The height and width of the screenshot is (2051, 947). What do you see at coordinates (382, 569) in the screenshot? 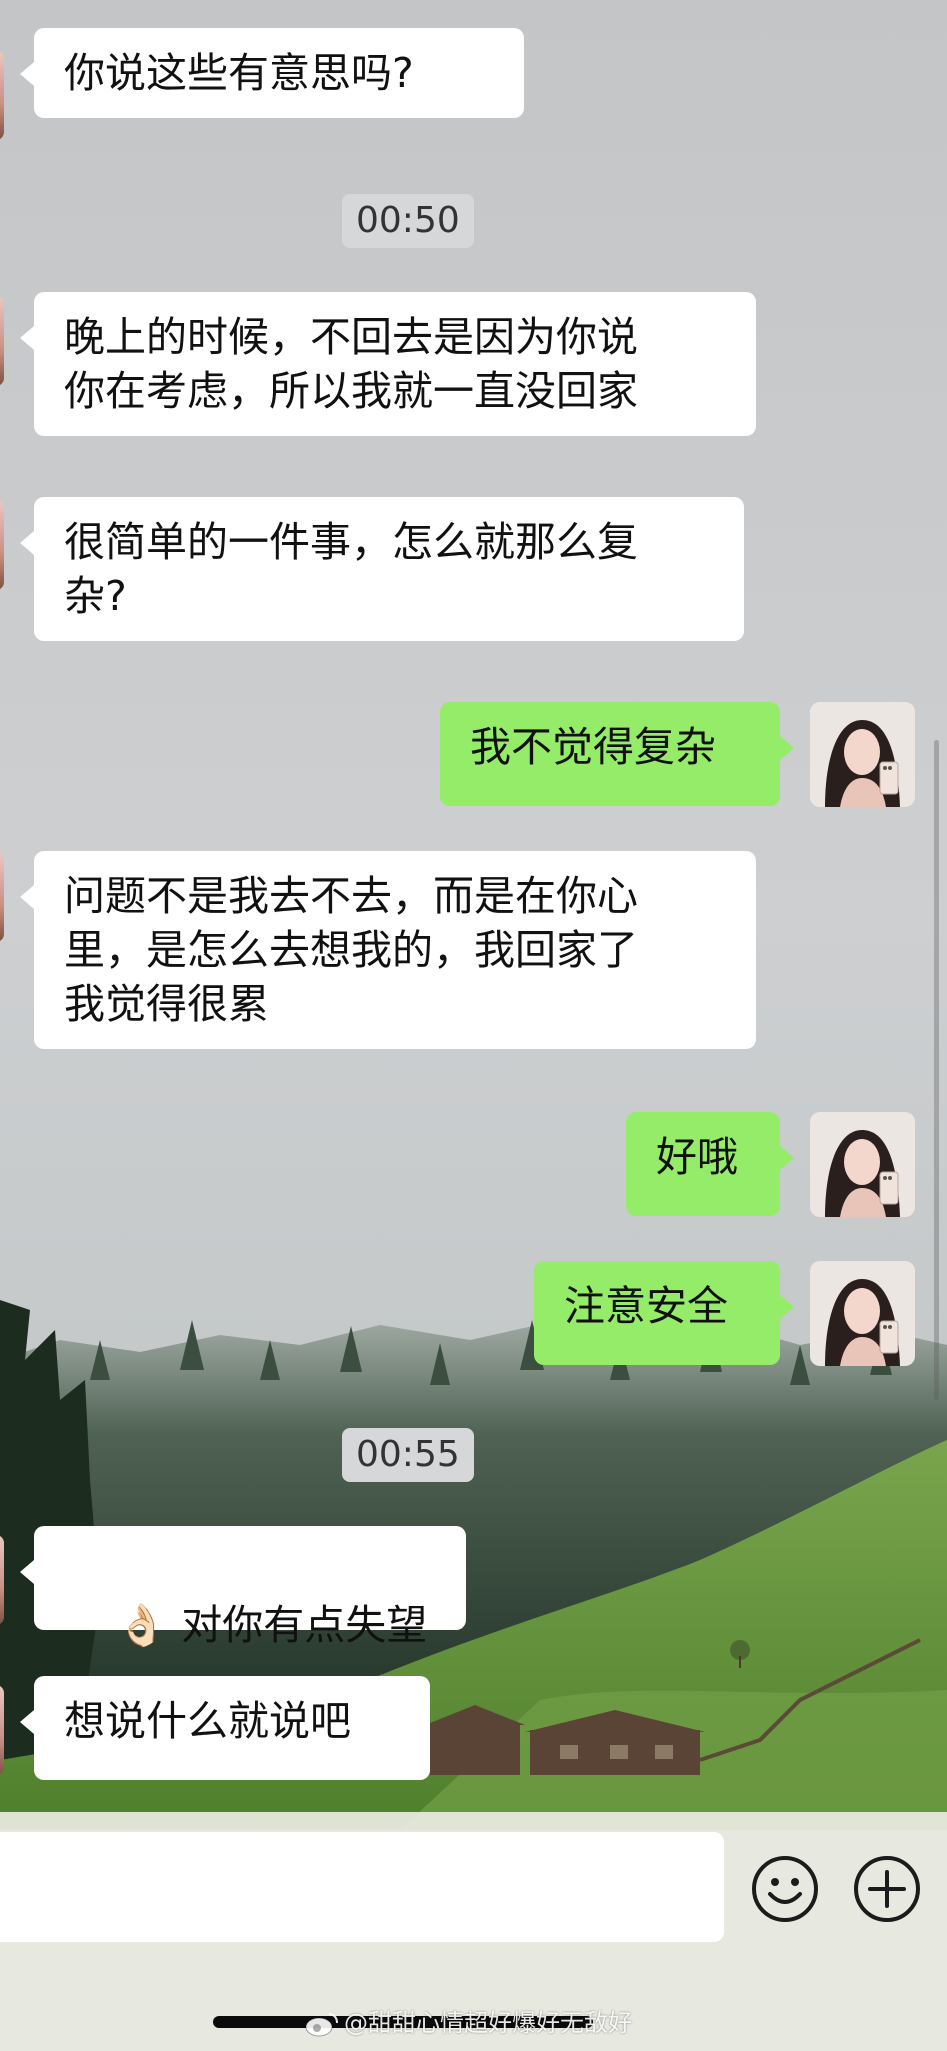
I see `message-bubble: 很简单的一件事，怎么就那么复 杂?` at bounding box center [382, 569].